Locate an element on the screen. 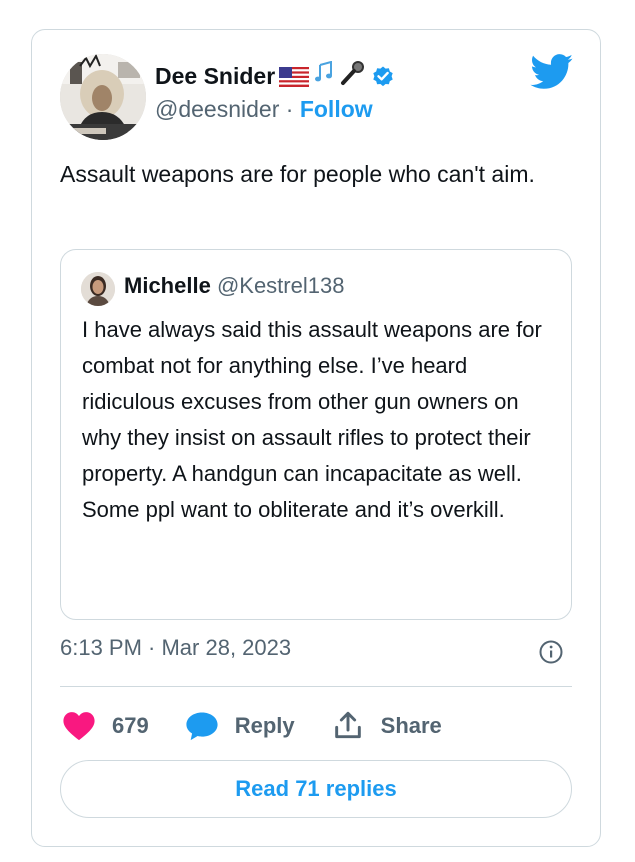 The height and width of the screenshot is (862, 635). verified-badge-icon is located at coordinates (383, 76).